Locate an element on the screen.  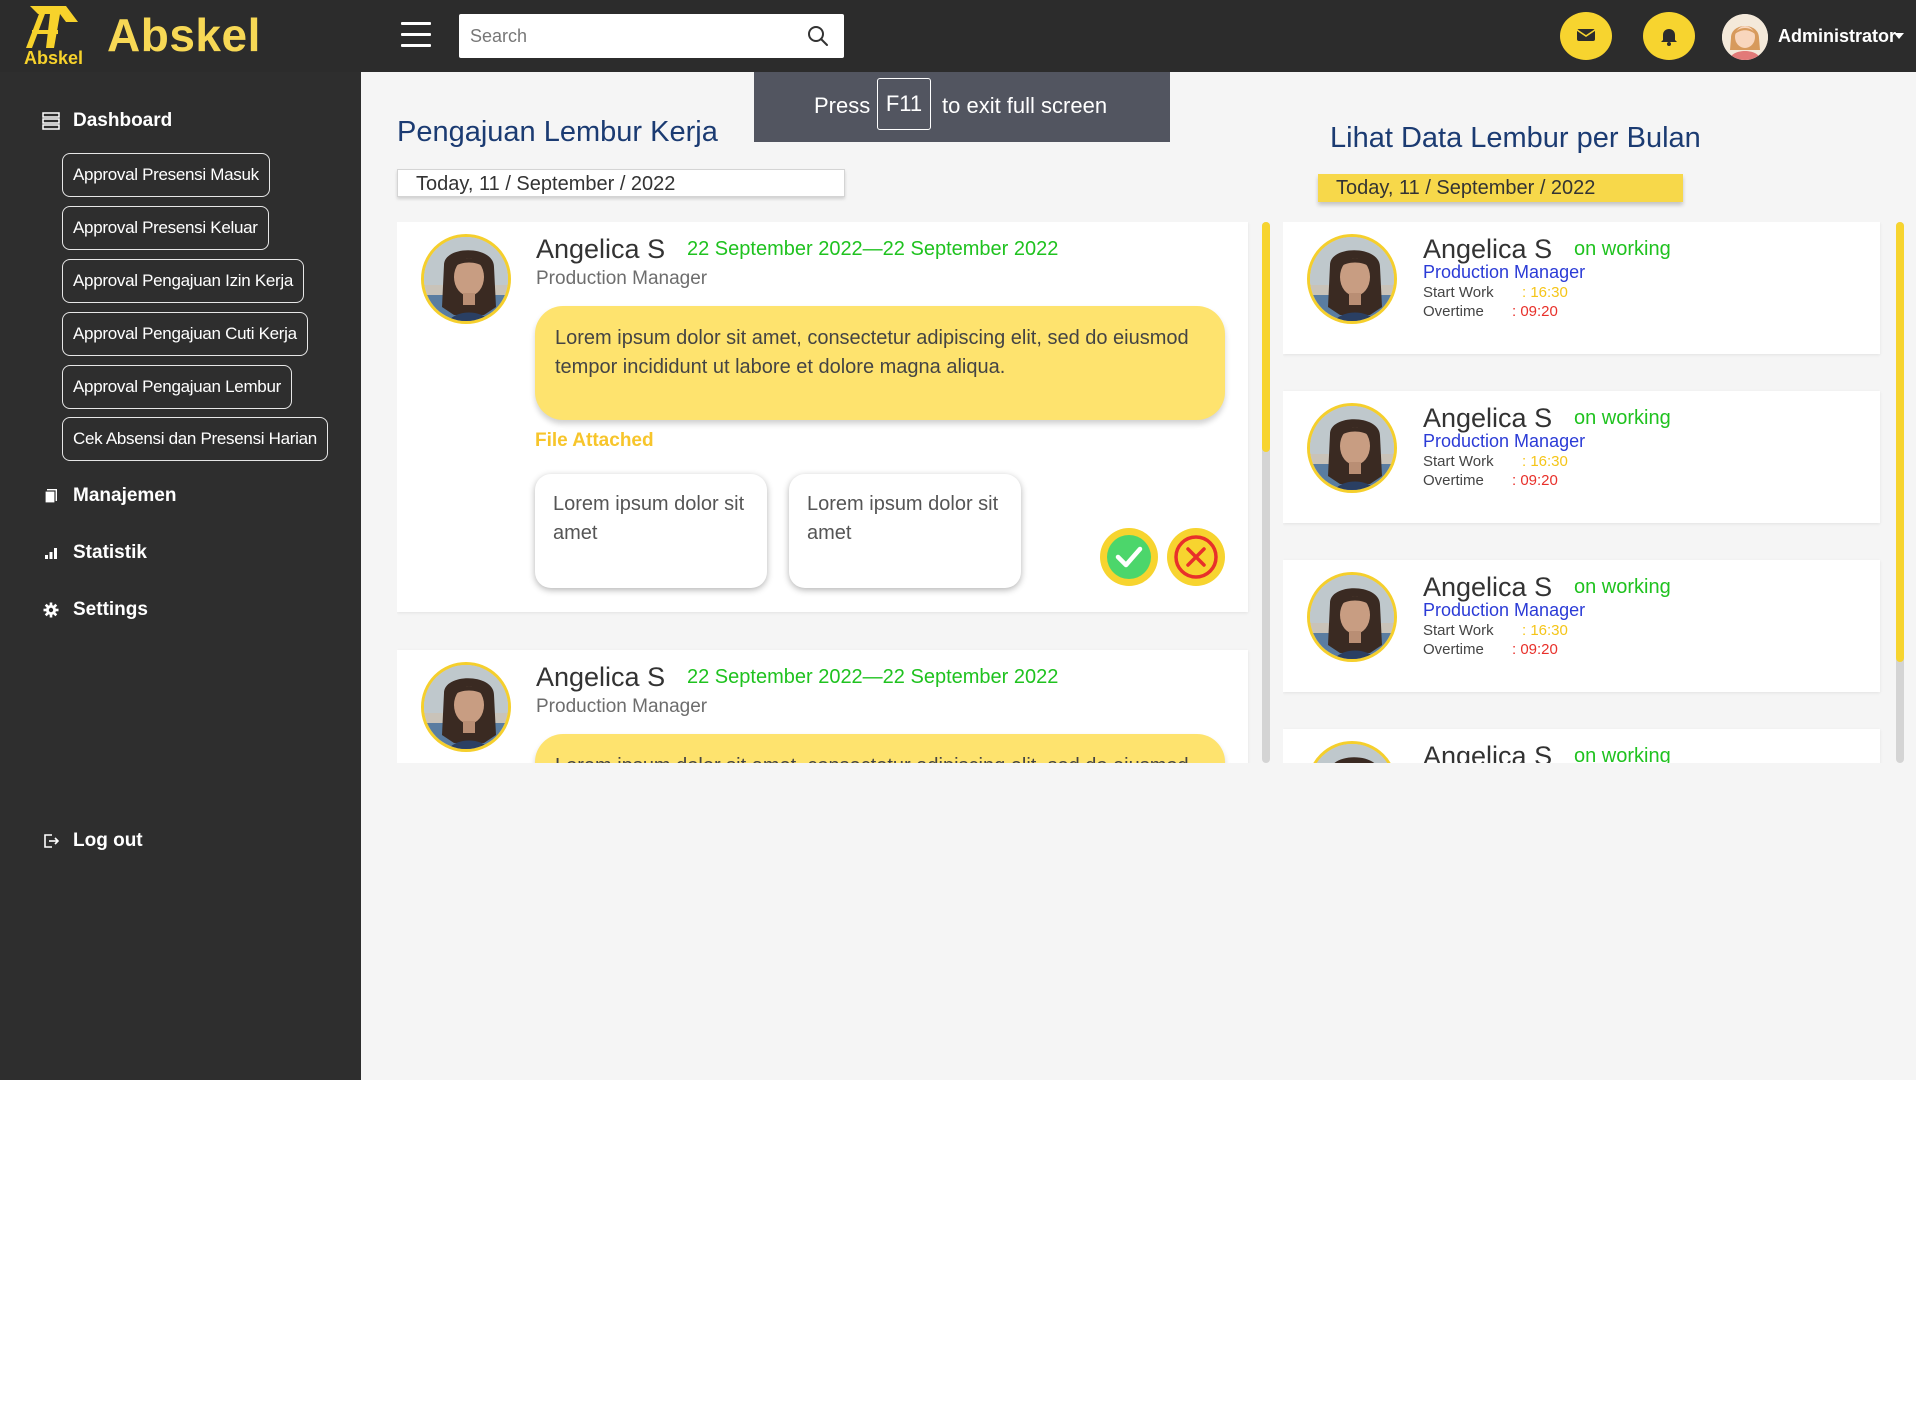
sidebar-item-statistik: Statistik is located at coordinates (94, 553).